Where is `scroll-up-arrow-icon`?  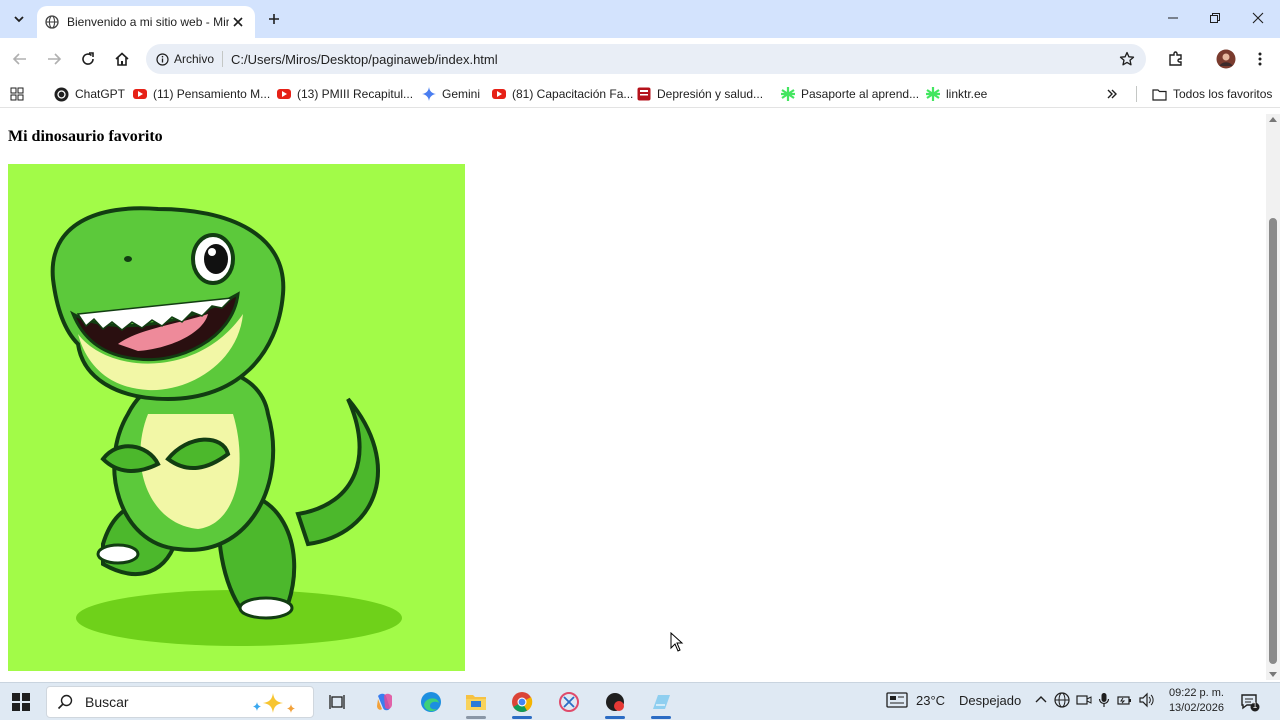
scroll-up-arrow-icon is located at coordinates (1273, 119).